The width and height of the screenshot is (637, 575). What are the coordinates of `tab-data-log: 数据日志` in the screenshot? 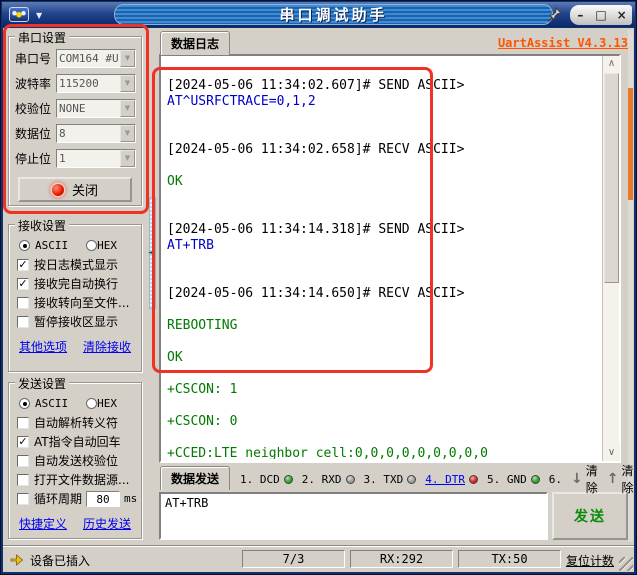 It's located at (195, 43).